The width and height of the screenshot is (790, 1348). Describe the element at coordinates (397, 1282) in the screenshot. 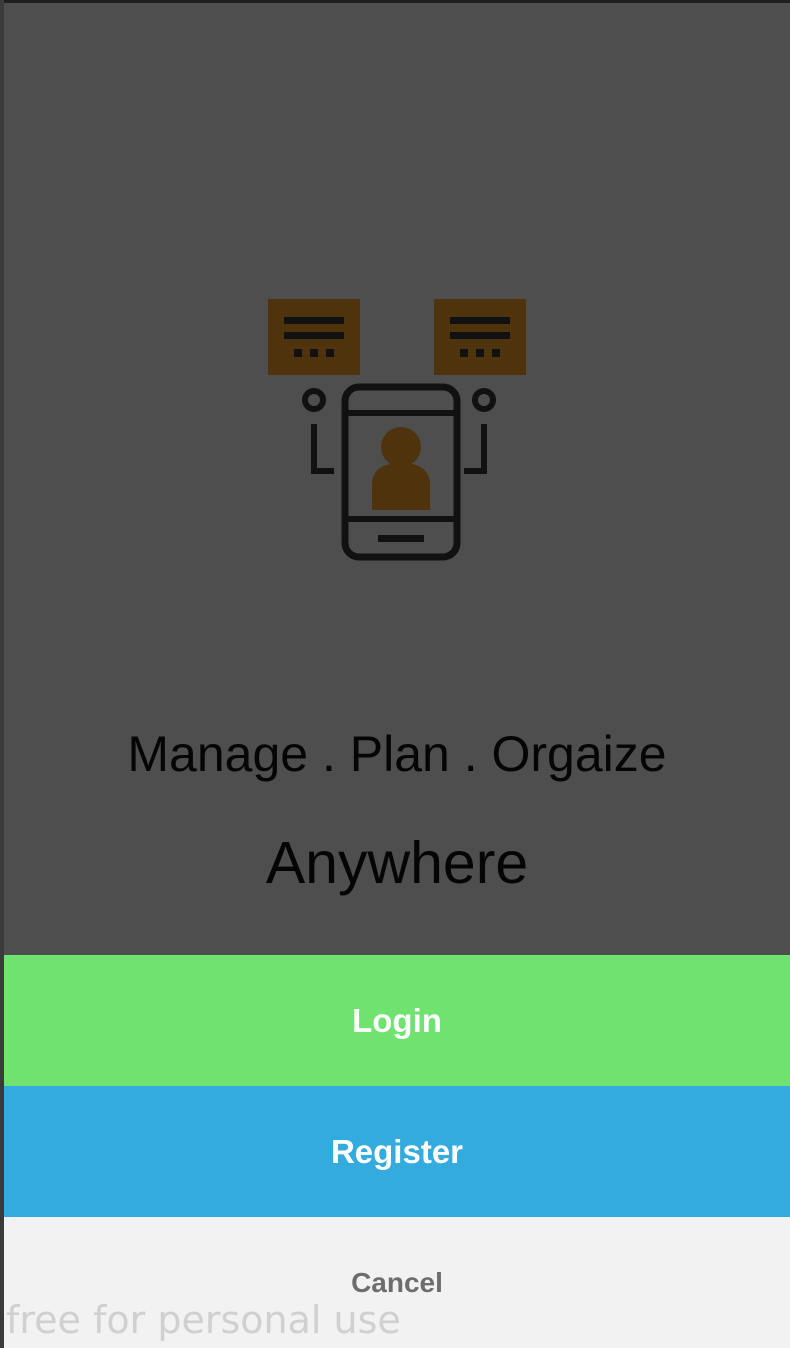

I see `cancel-button: Cancel` at that location.